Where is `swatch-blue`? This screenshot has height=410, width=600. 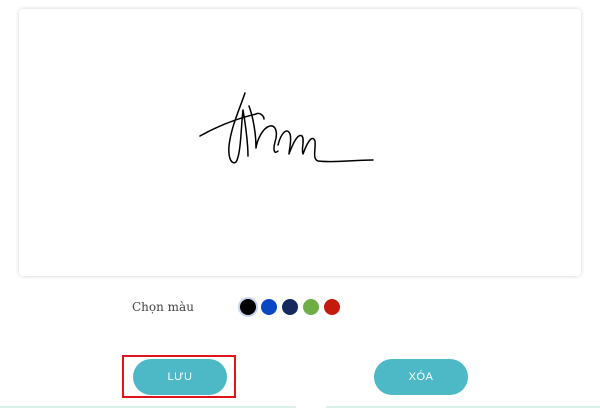 swatch-blue is located at coordinates (269, 307).